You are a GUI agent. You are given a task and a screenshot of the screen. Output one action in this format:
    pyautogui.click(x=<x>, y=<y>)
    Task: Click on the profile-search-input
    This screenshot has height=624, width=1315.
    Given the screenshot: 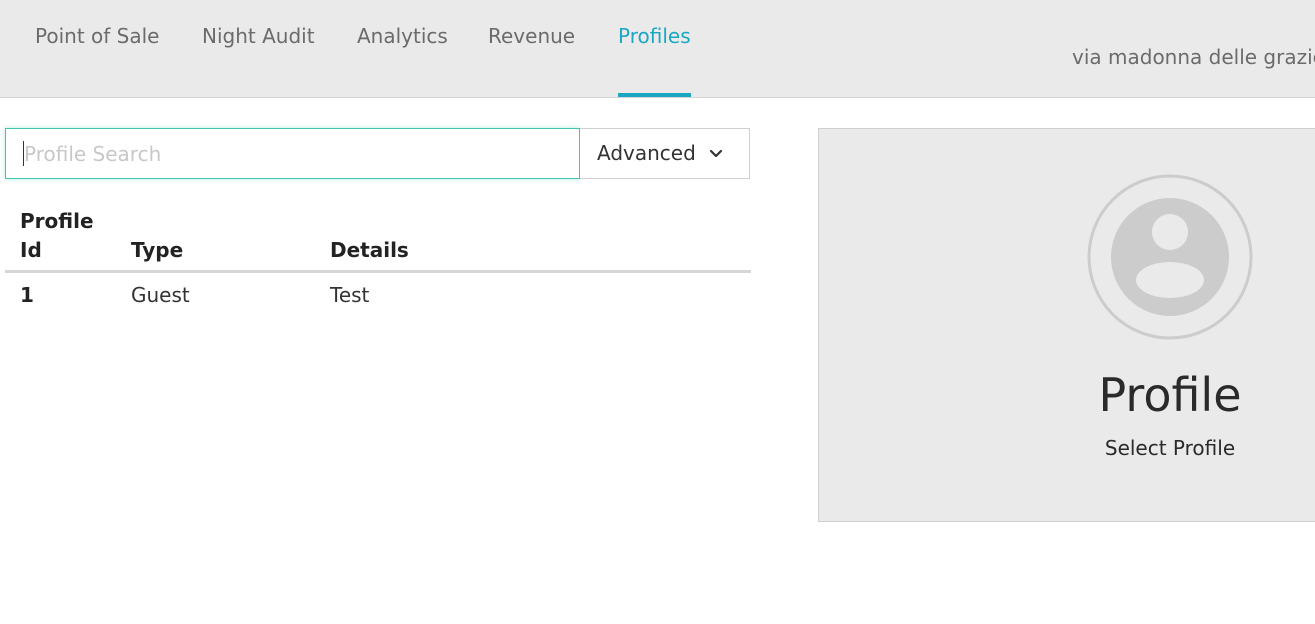 What is the action you would take?
    pyautogui.click(x=292, y=153)
    